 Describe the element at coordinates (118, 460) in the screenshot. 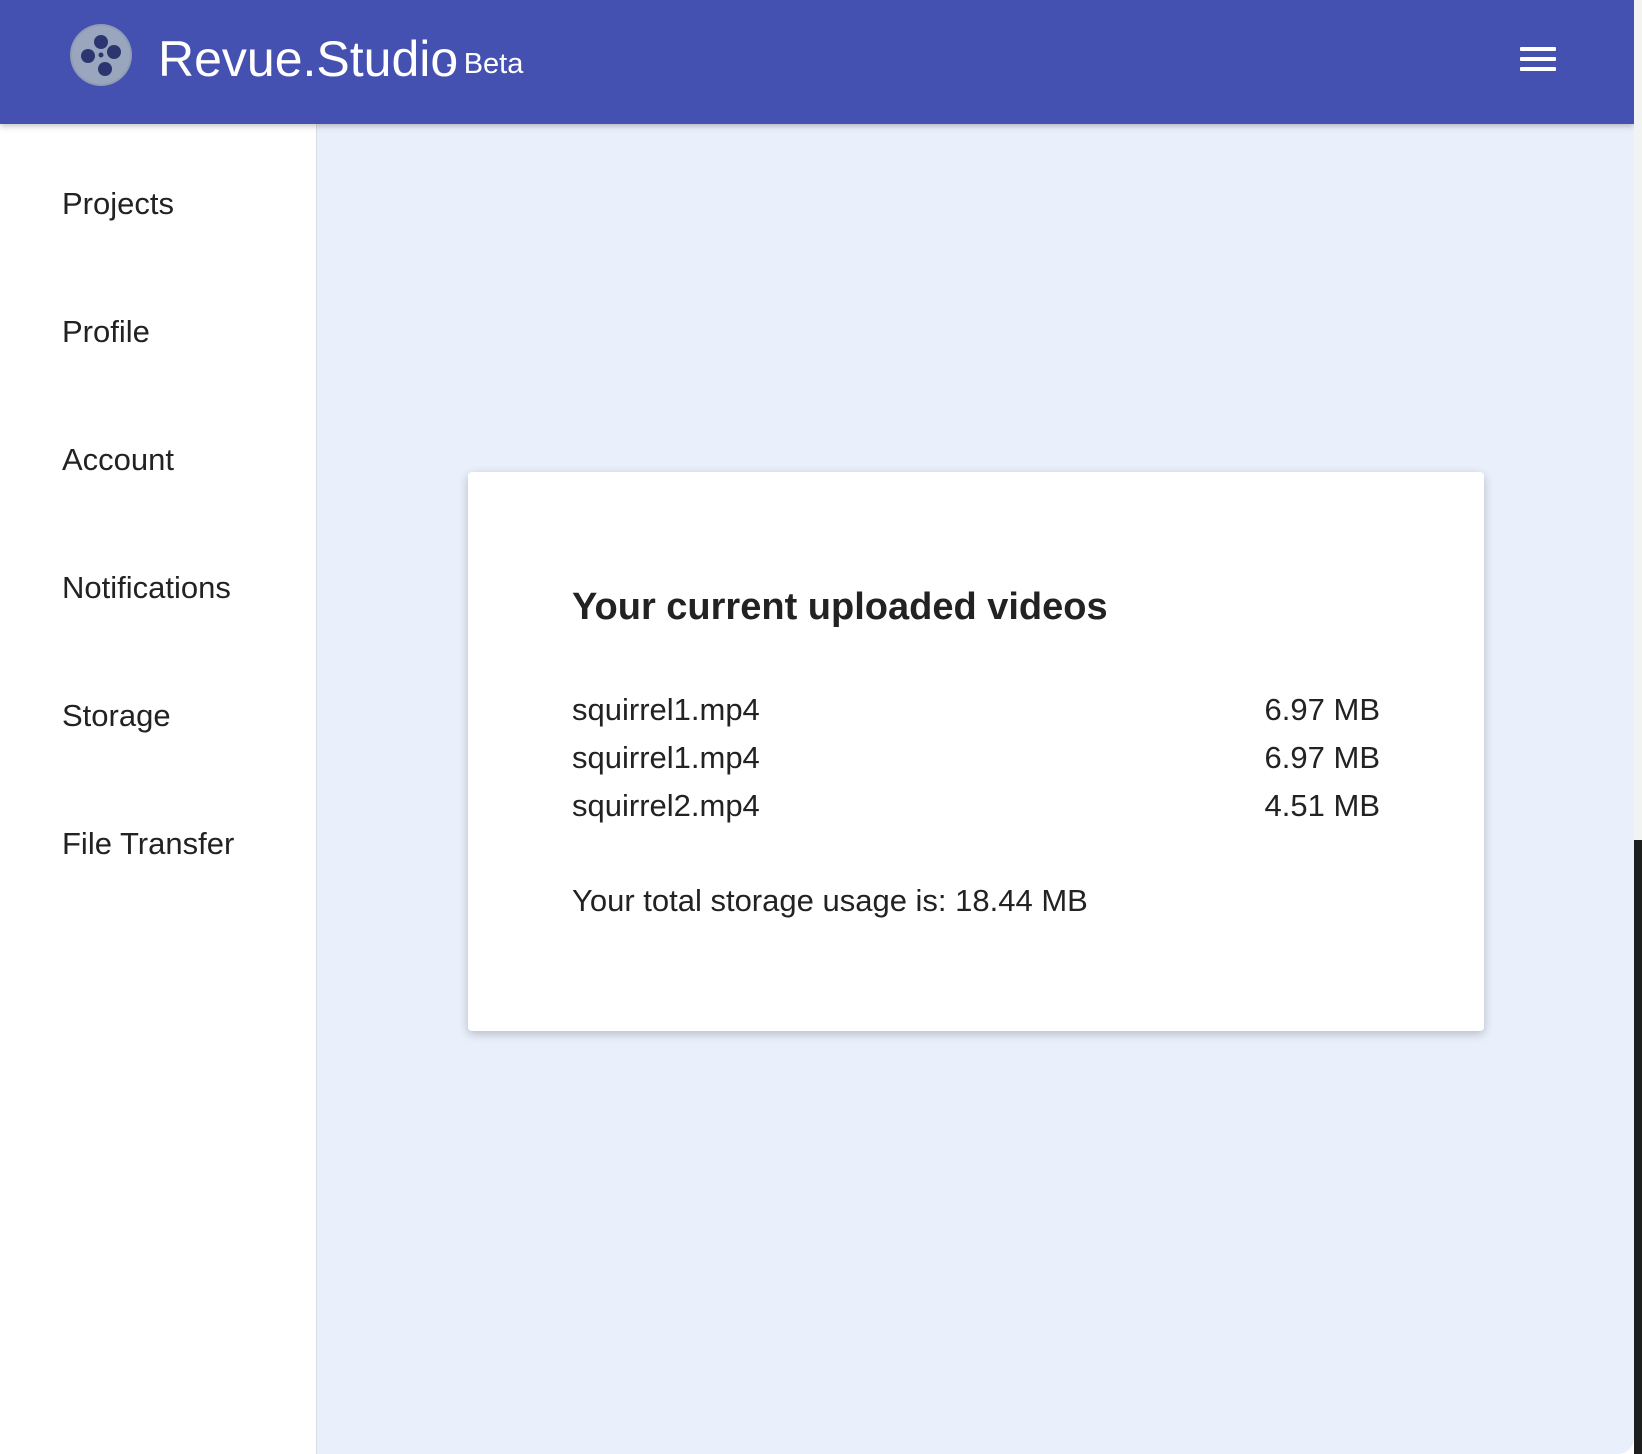

I see `sidebar-item-account: Account` at that location.